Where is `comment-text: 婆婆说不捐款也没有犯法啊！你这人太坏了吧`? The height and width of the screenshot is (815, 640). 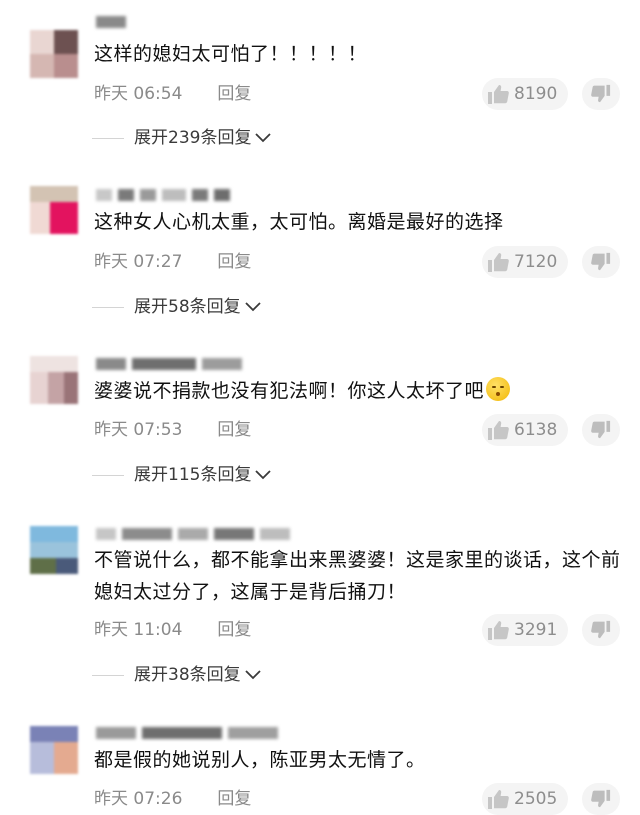
comment-text: 婆婆说不捐款也没有犯法啊！你这人太坏了吧 is located at coordinates (359, 391).